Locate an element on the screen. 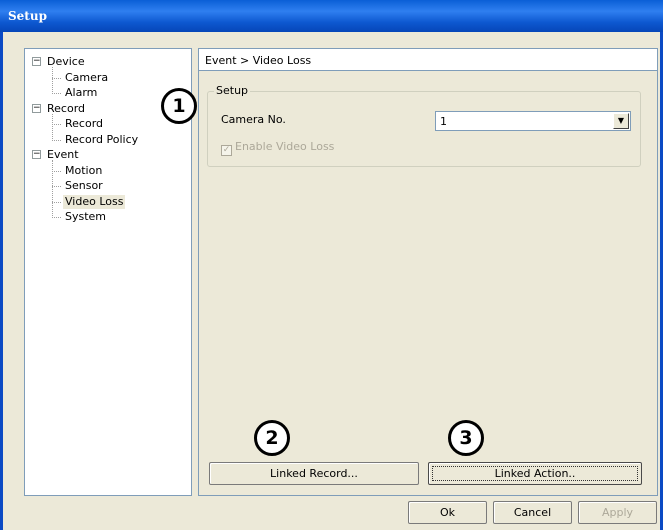 The height and width of the screenshot is (530, 663). apply-button: Apply is located at coordinates (617, 512).